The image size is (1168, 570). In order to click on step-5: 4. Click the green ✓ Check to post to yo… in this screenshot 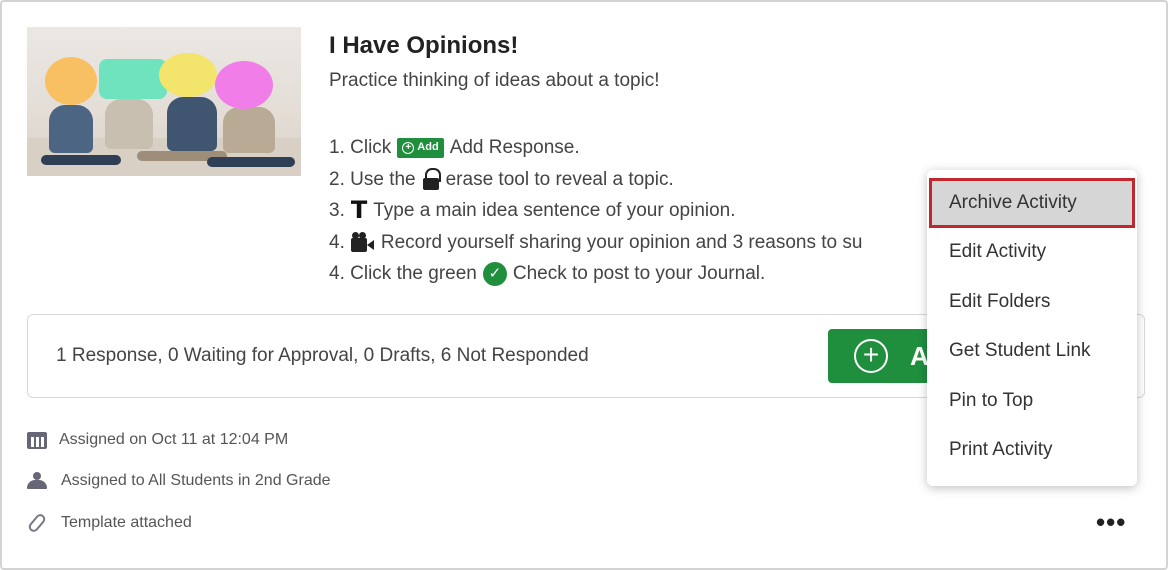, I will do `click(547, 273)`.